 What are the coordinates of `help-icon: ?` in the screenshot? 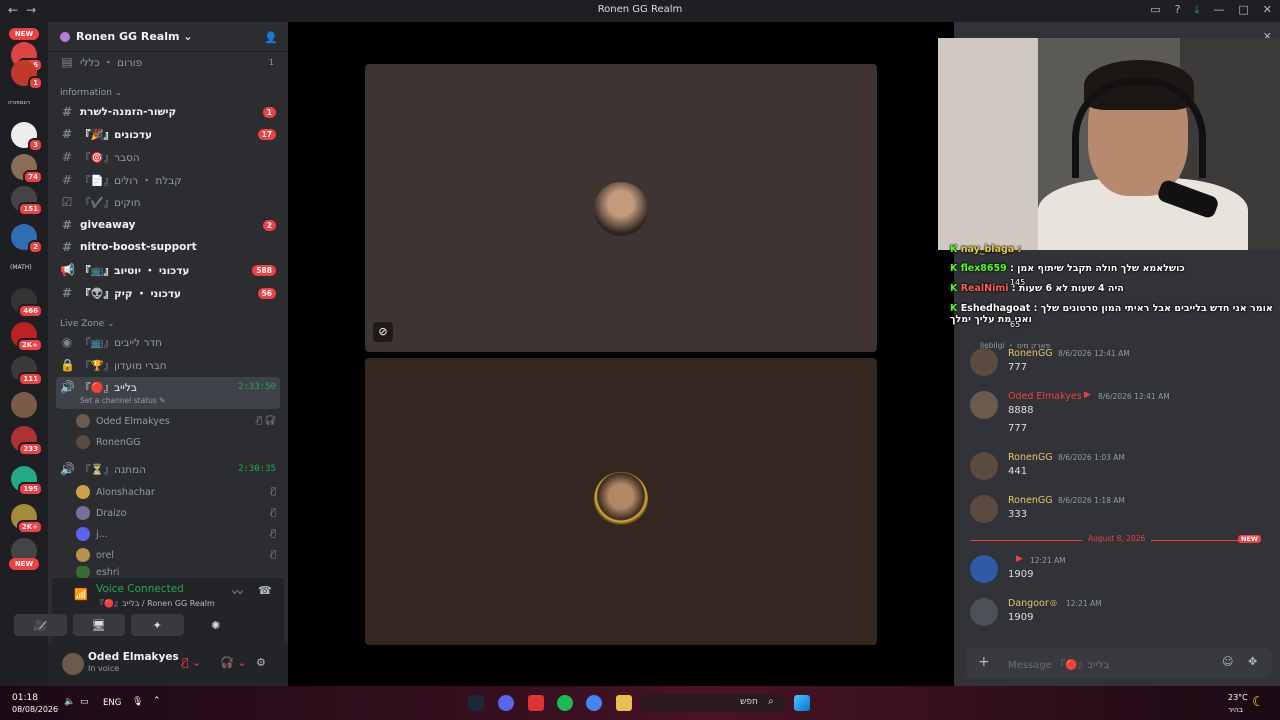 It's located at (1178, 10).